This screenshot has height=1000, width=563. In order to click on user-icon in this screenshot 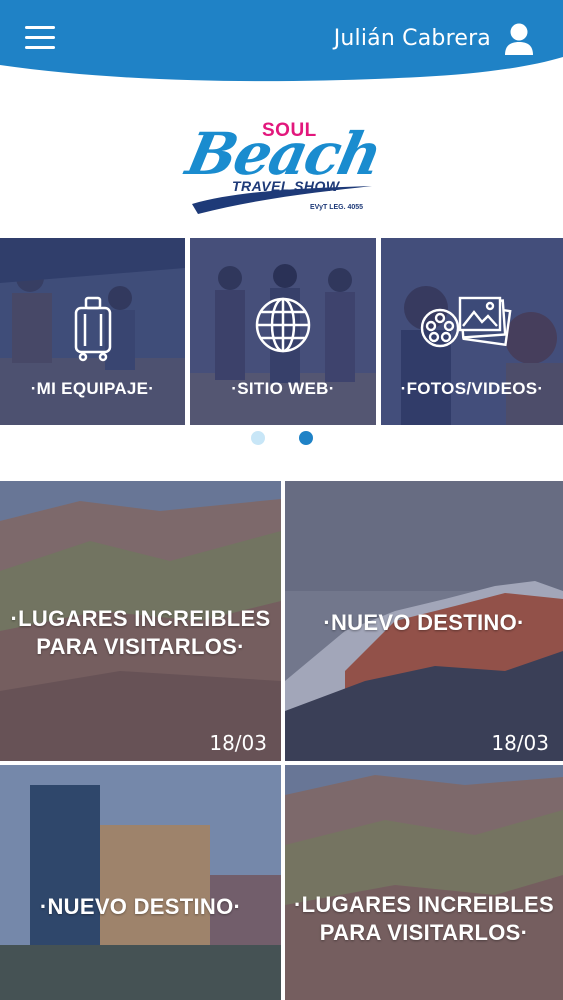, I will do `click(519, 39)`.